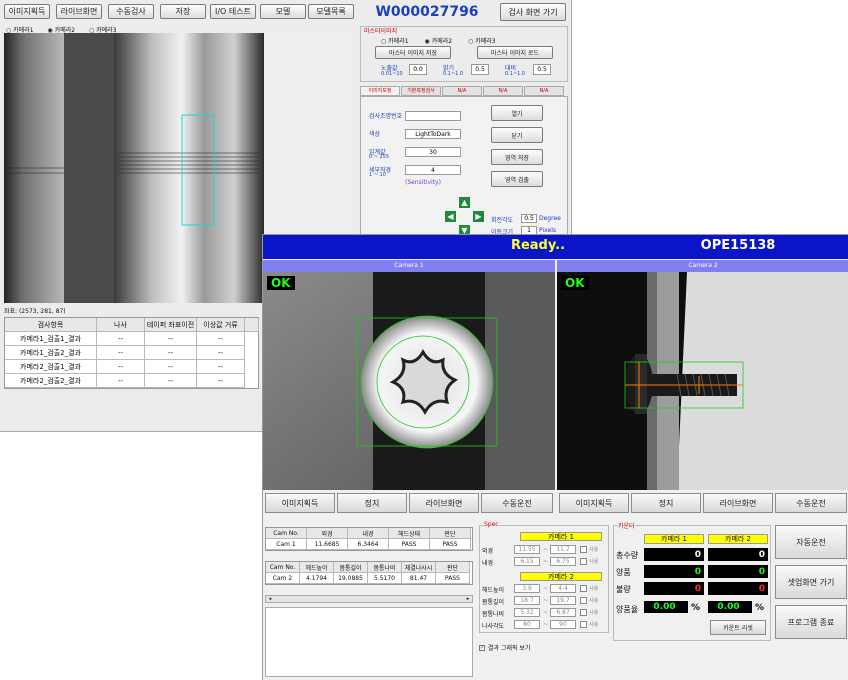 This screenshot has height=680, width=848. I want to click on side-button-3: 영역 검출, so click(517, 179).